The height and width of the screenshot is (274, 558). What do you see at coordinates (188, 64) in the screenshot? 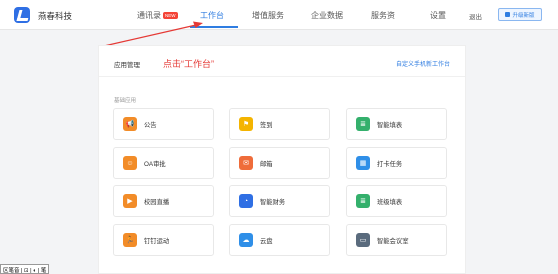
I see `annotation-text: 点击“工作台”` at bounding box center [188, 64].